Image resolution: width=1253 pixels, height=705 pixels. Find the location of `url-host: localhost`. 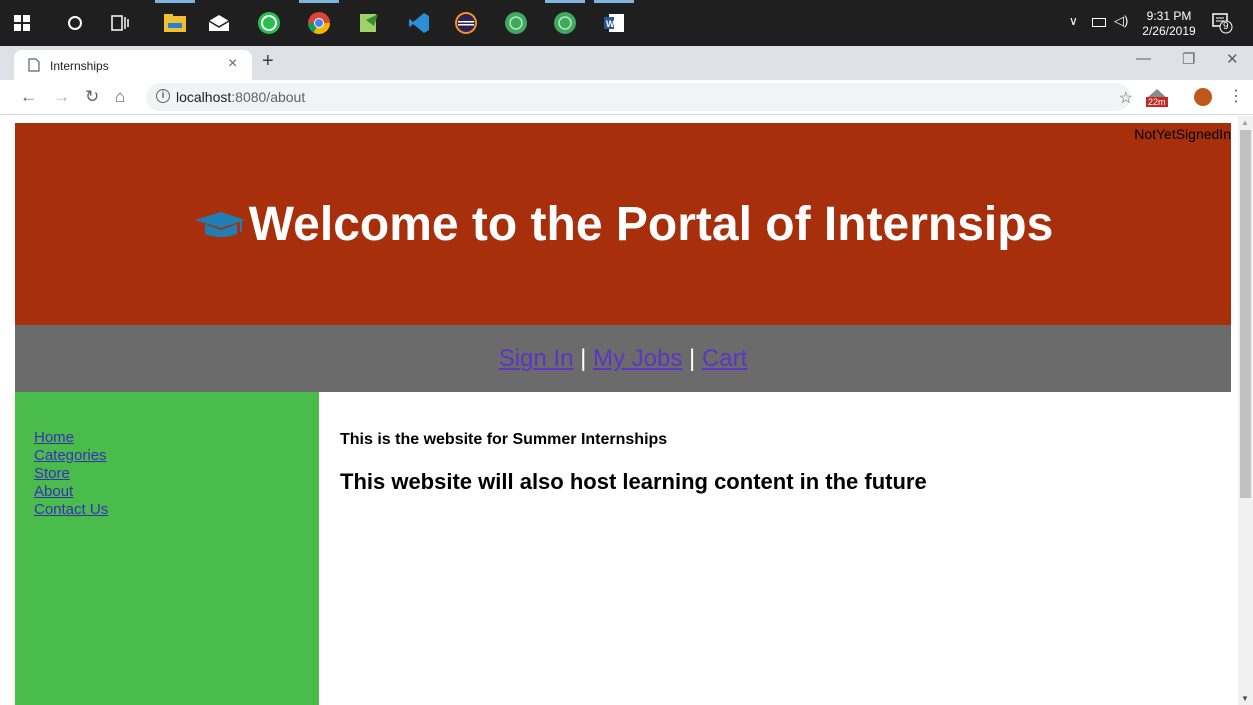

url-host: localhost is located at coordinates (204, 97).